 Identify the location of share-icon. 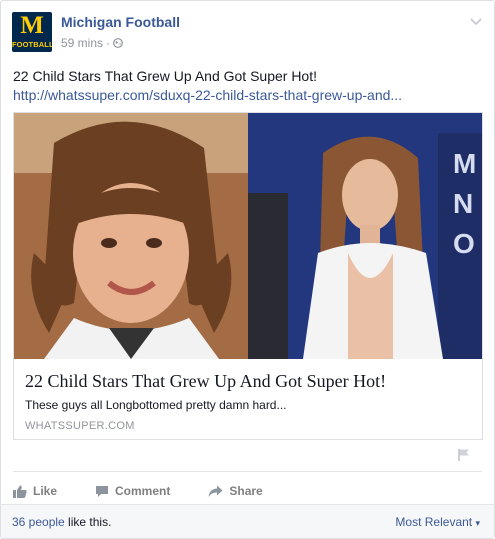
(215, 491).